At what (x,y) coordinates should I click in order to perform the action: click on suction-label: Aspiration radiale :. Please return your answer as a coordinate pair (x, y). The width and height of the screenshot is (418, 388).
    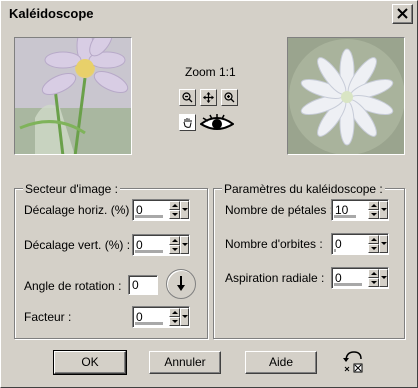
    Looking at the image, I should click on (275, 278).